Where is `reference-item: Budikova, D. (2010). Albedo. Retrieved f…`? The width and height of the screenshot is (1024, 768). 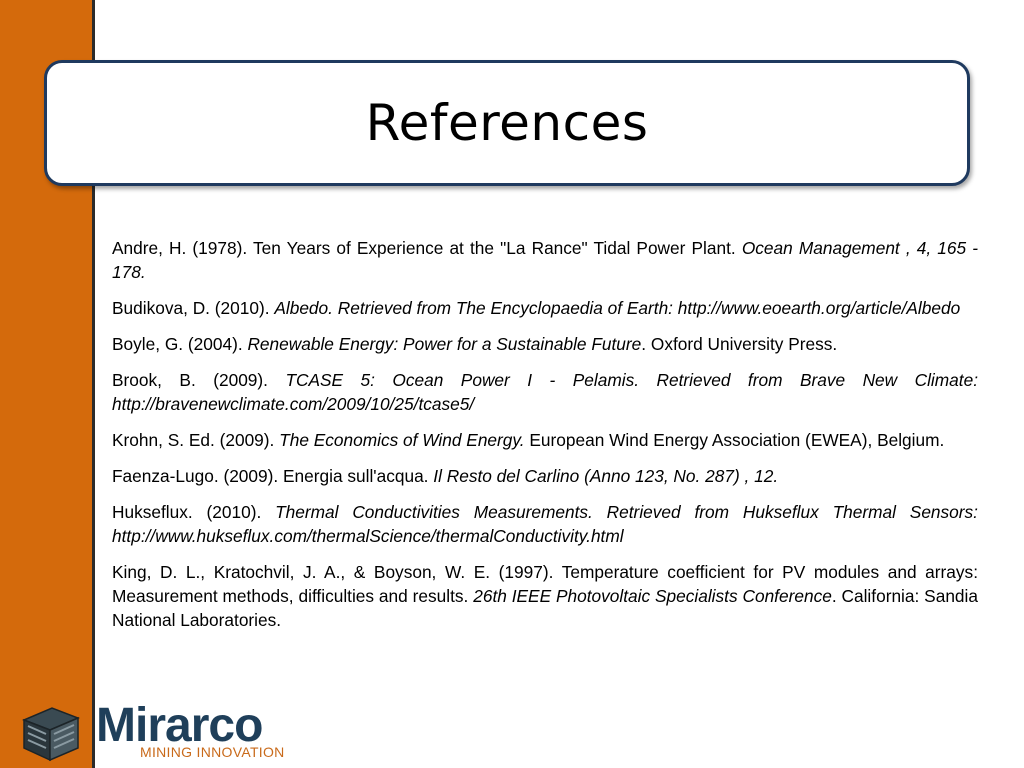
reference-item: Budikova, D. (2010). Albedo. Retrieved f… is located at coordinates (545, 308).